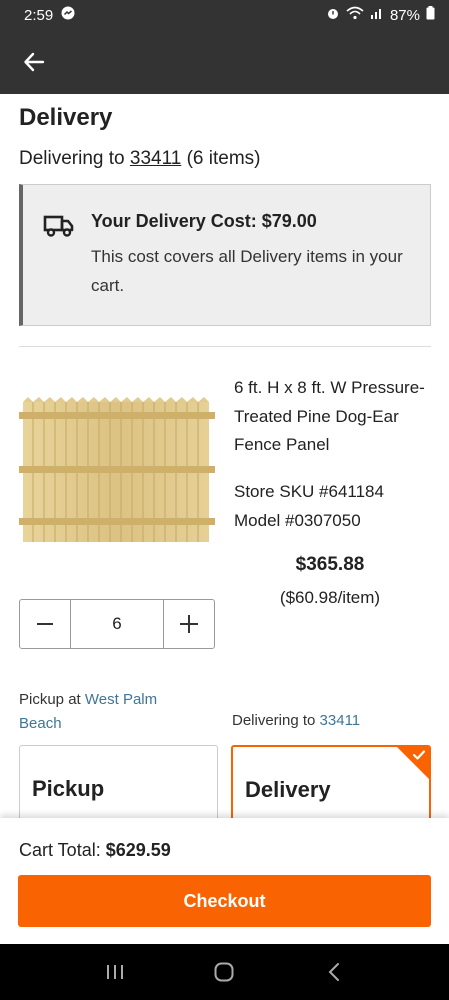  Describe the element at coordinates (377, 15) in the screenshot. I see `signal-icon` at that location.